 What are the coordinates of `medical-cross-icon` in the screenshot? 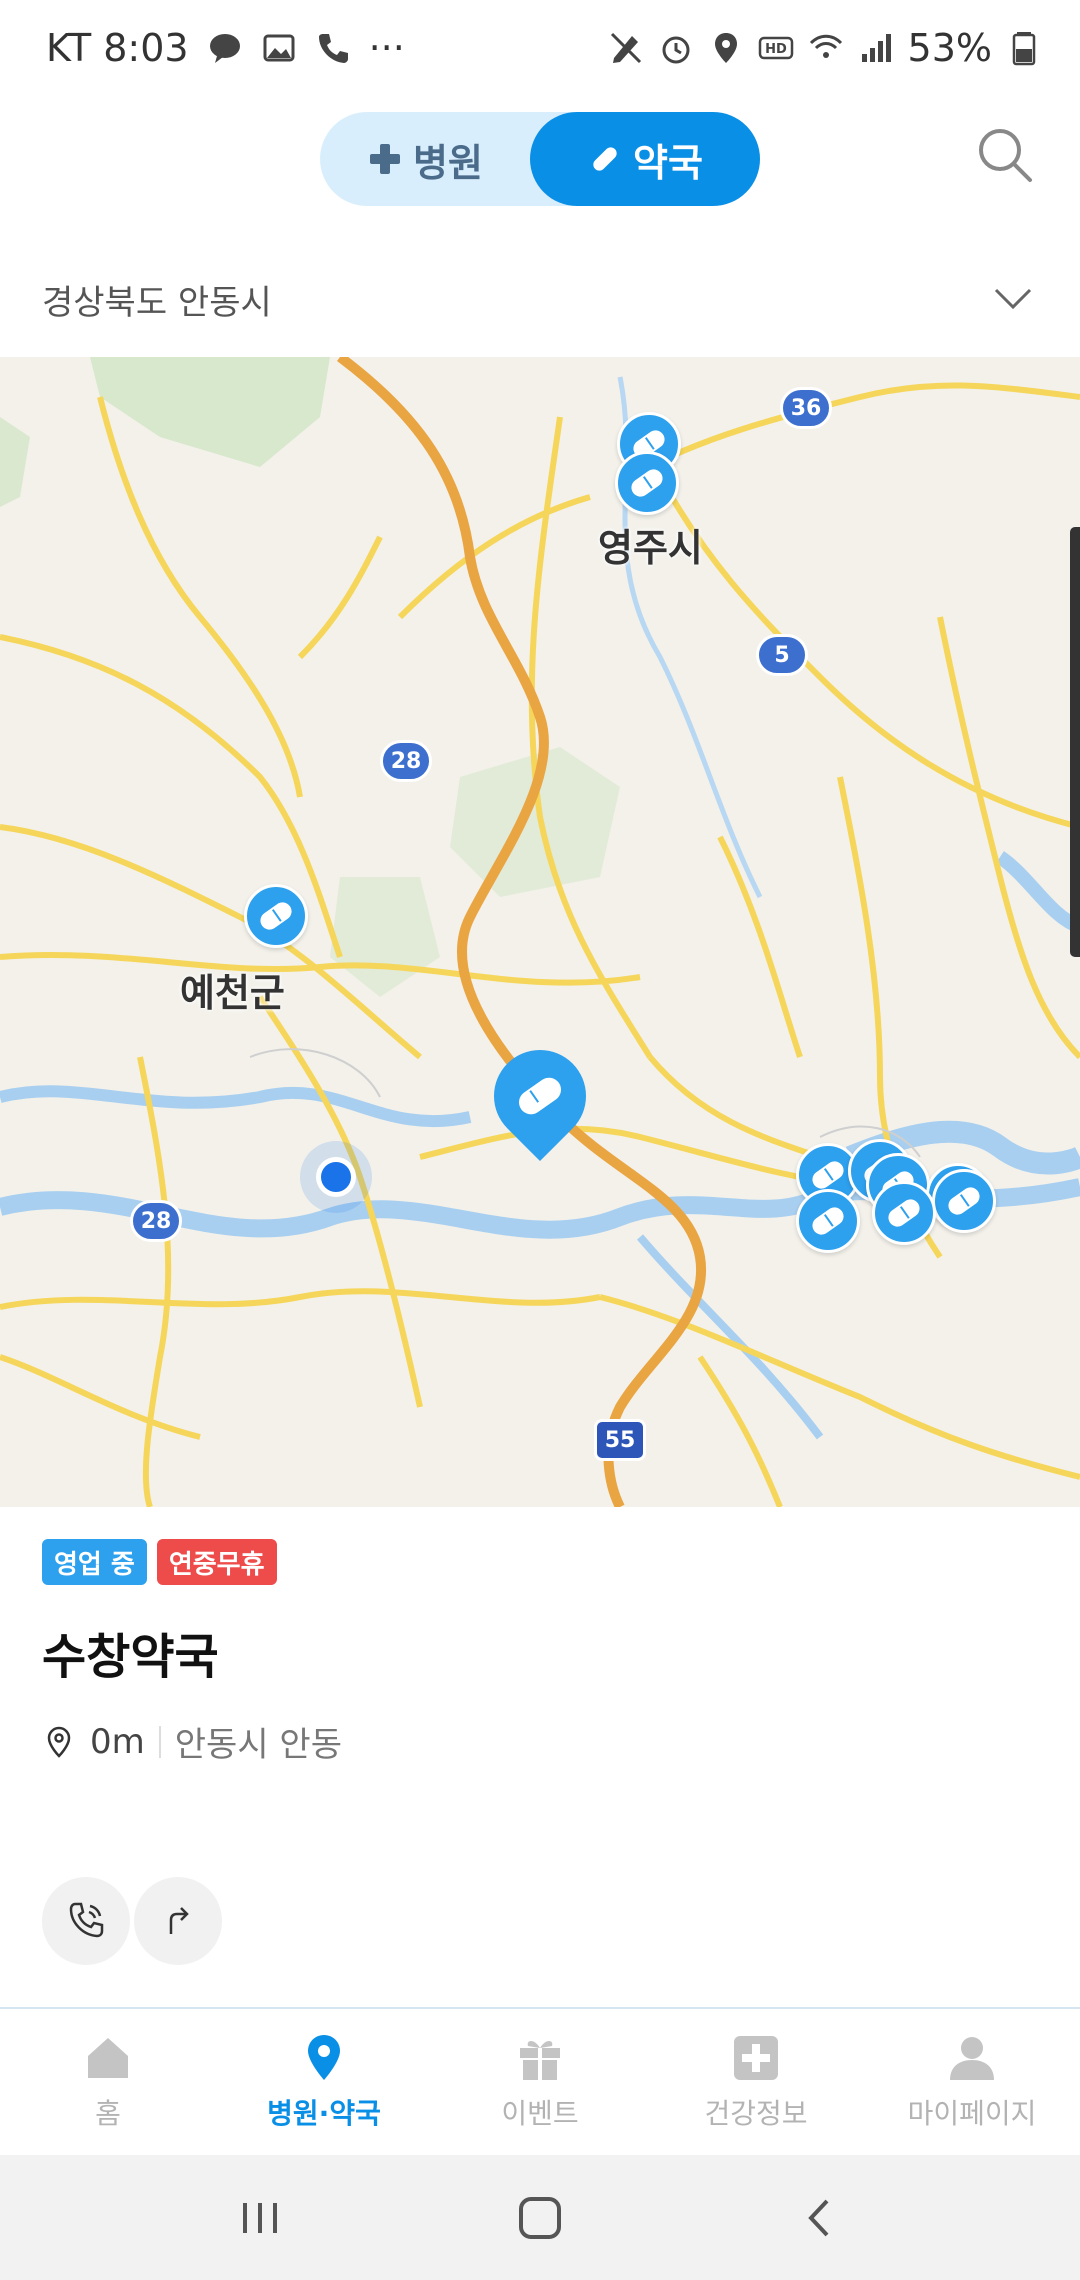 It's located at (756, 2058).